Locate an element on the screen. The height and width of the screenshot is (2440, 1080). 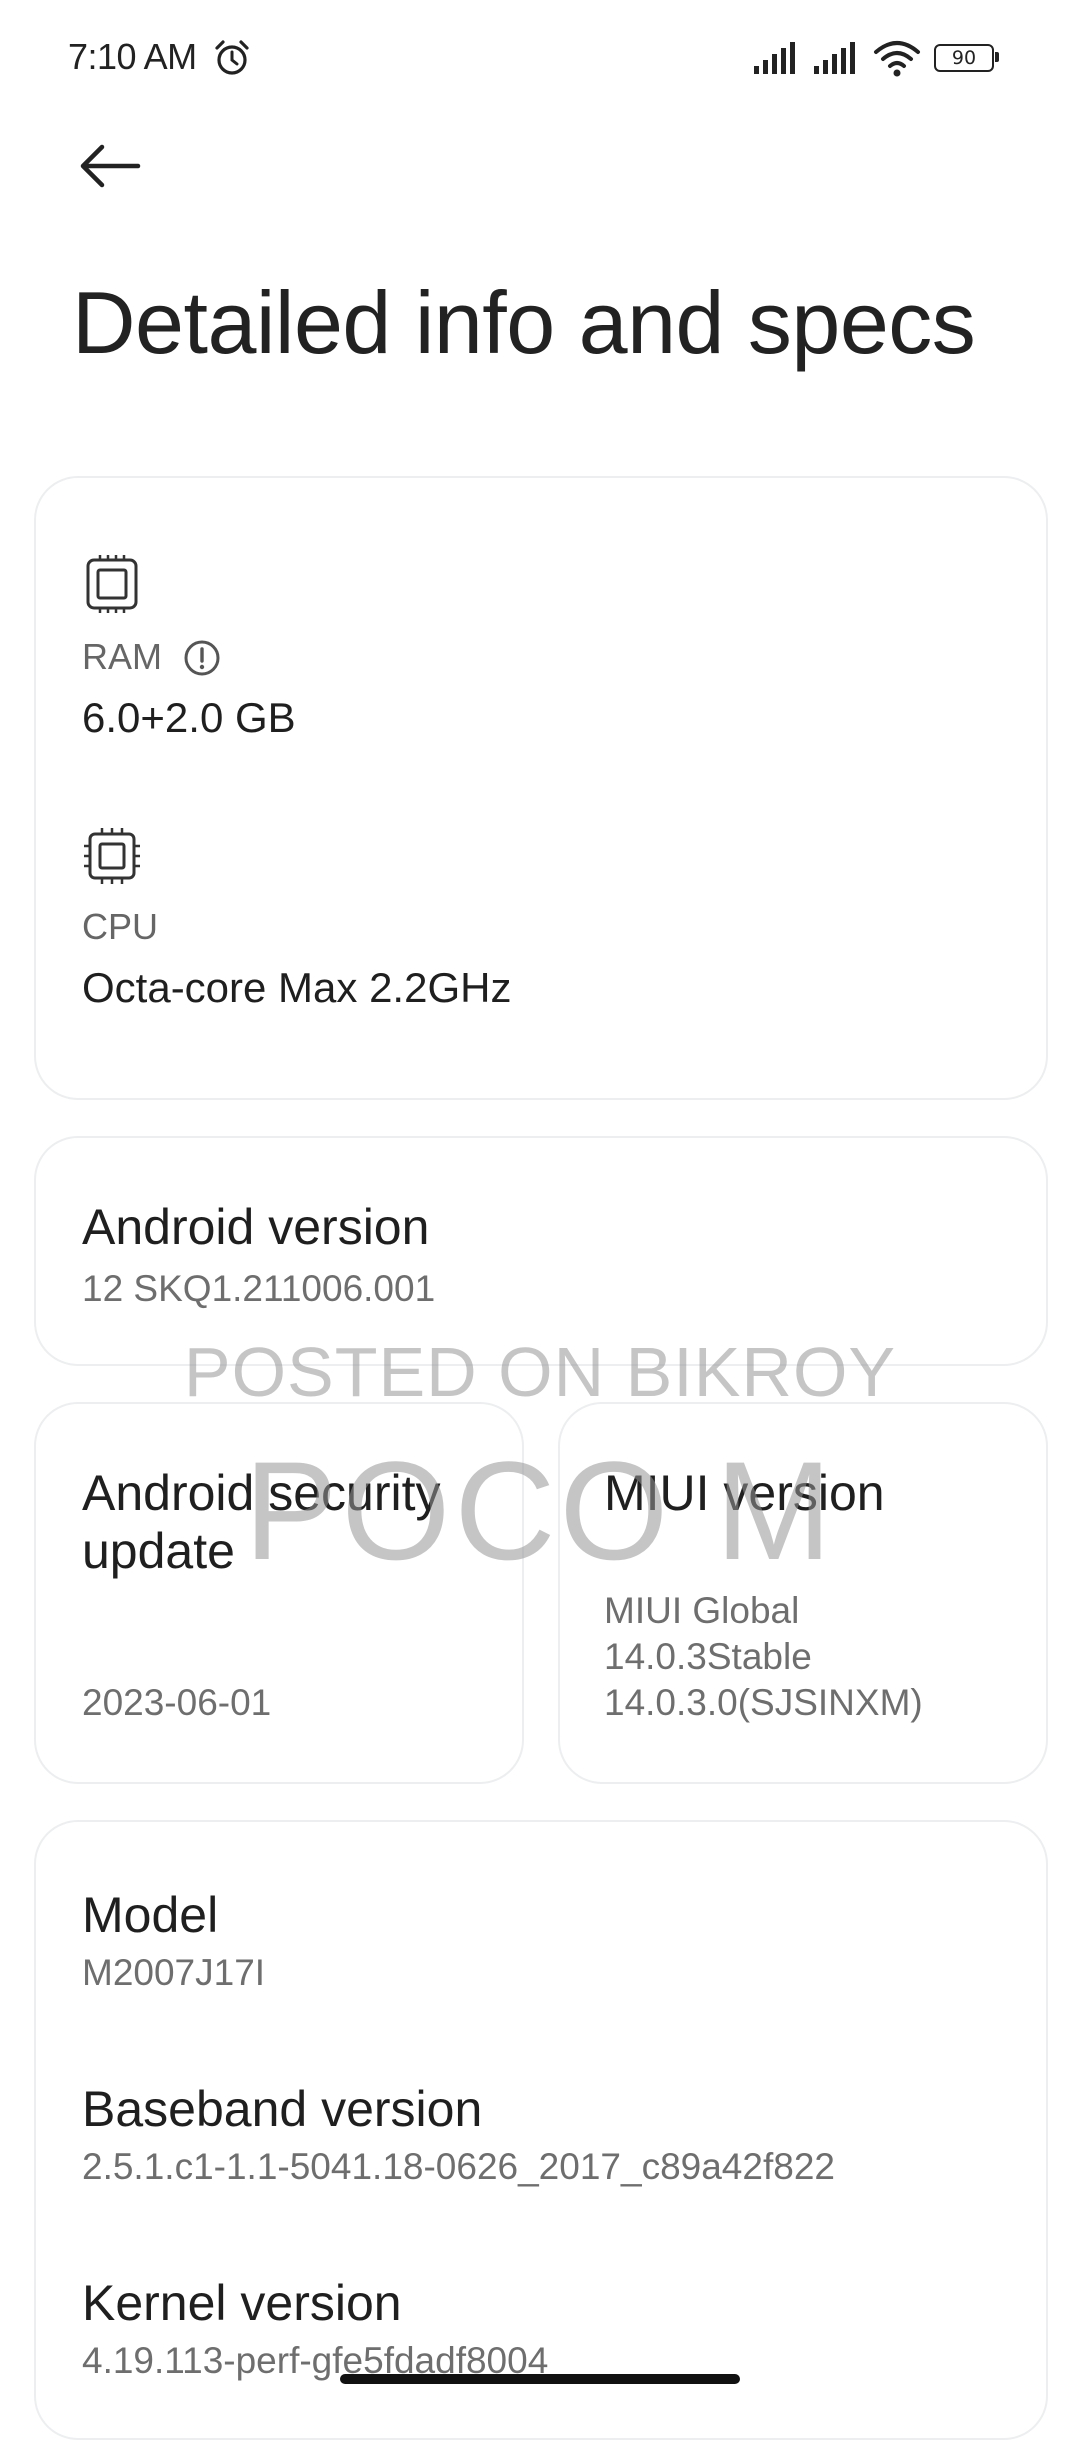
wifi-icon is located at coordinates (897, 59).